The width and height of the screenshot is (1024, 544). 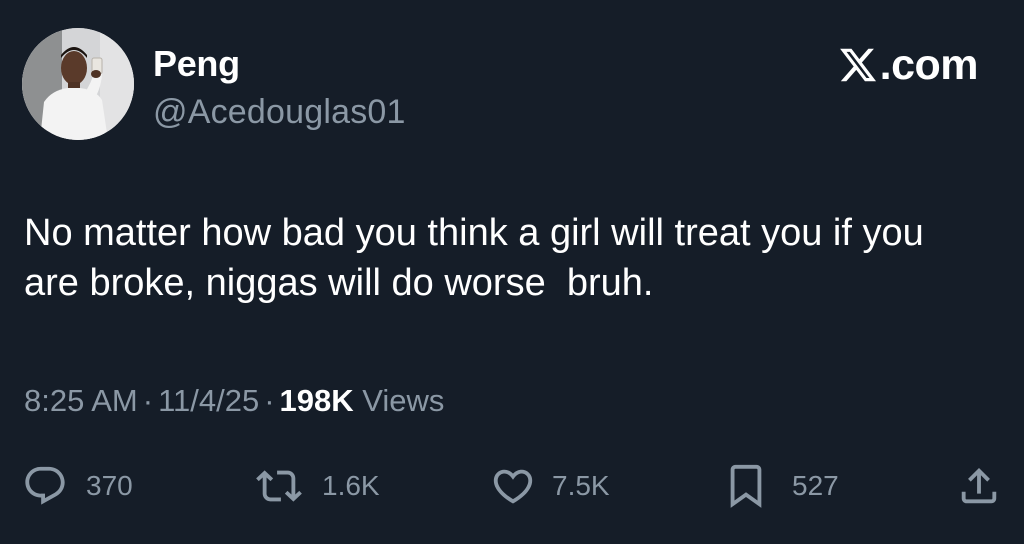 What do you see at coordinates (45, 486) in the screenshot?
I see `reply-icon` at bounding box center [45, 486].